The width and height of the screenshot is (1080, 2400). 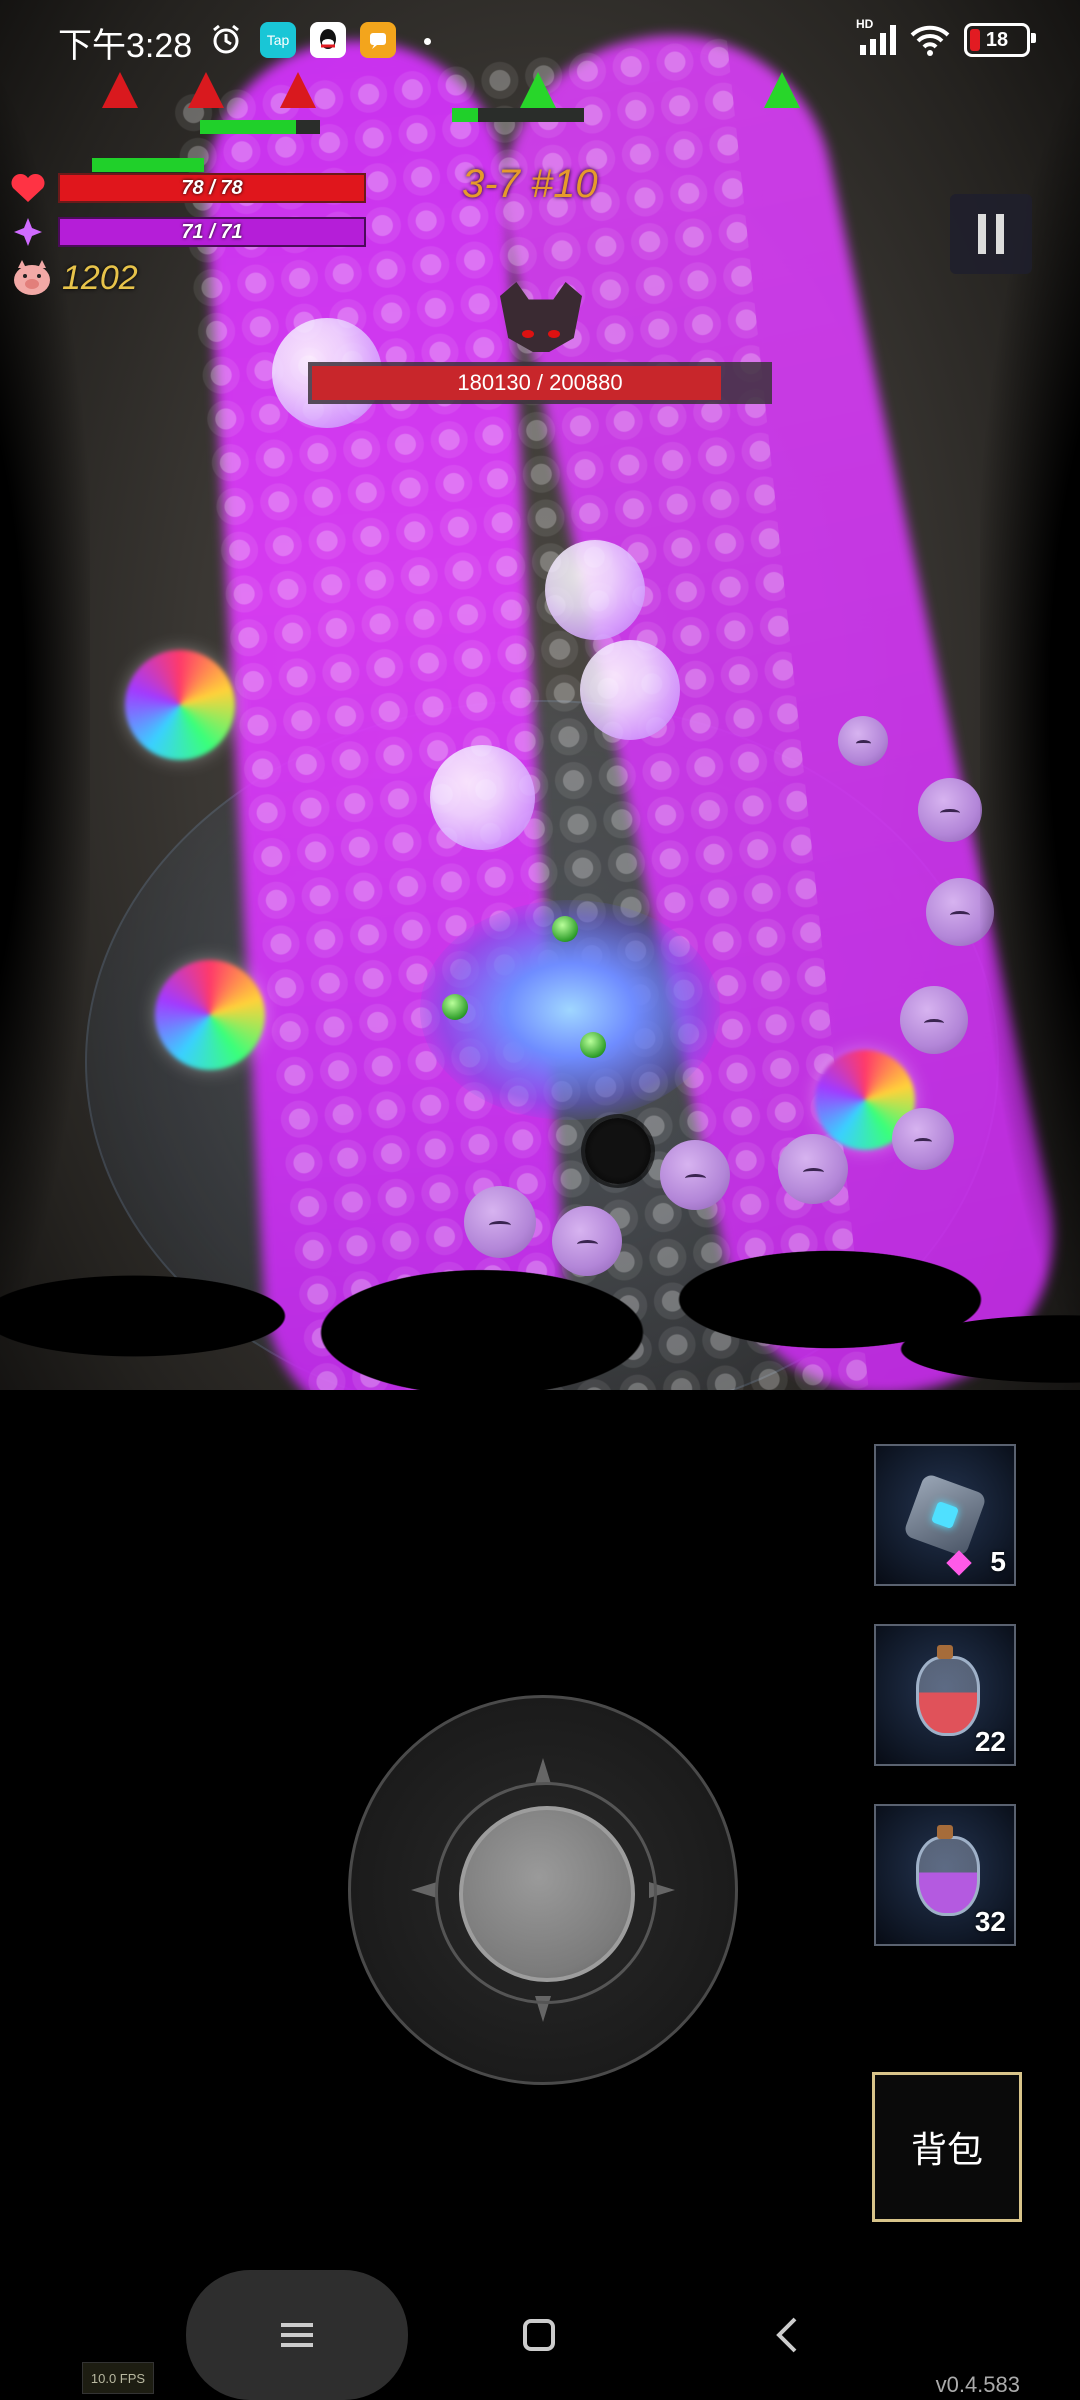 I want to click on item-count: 22, so click(x=990, y=1741).